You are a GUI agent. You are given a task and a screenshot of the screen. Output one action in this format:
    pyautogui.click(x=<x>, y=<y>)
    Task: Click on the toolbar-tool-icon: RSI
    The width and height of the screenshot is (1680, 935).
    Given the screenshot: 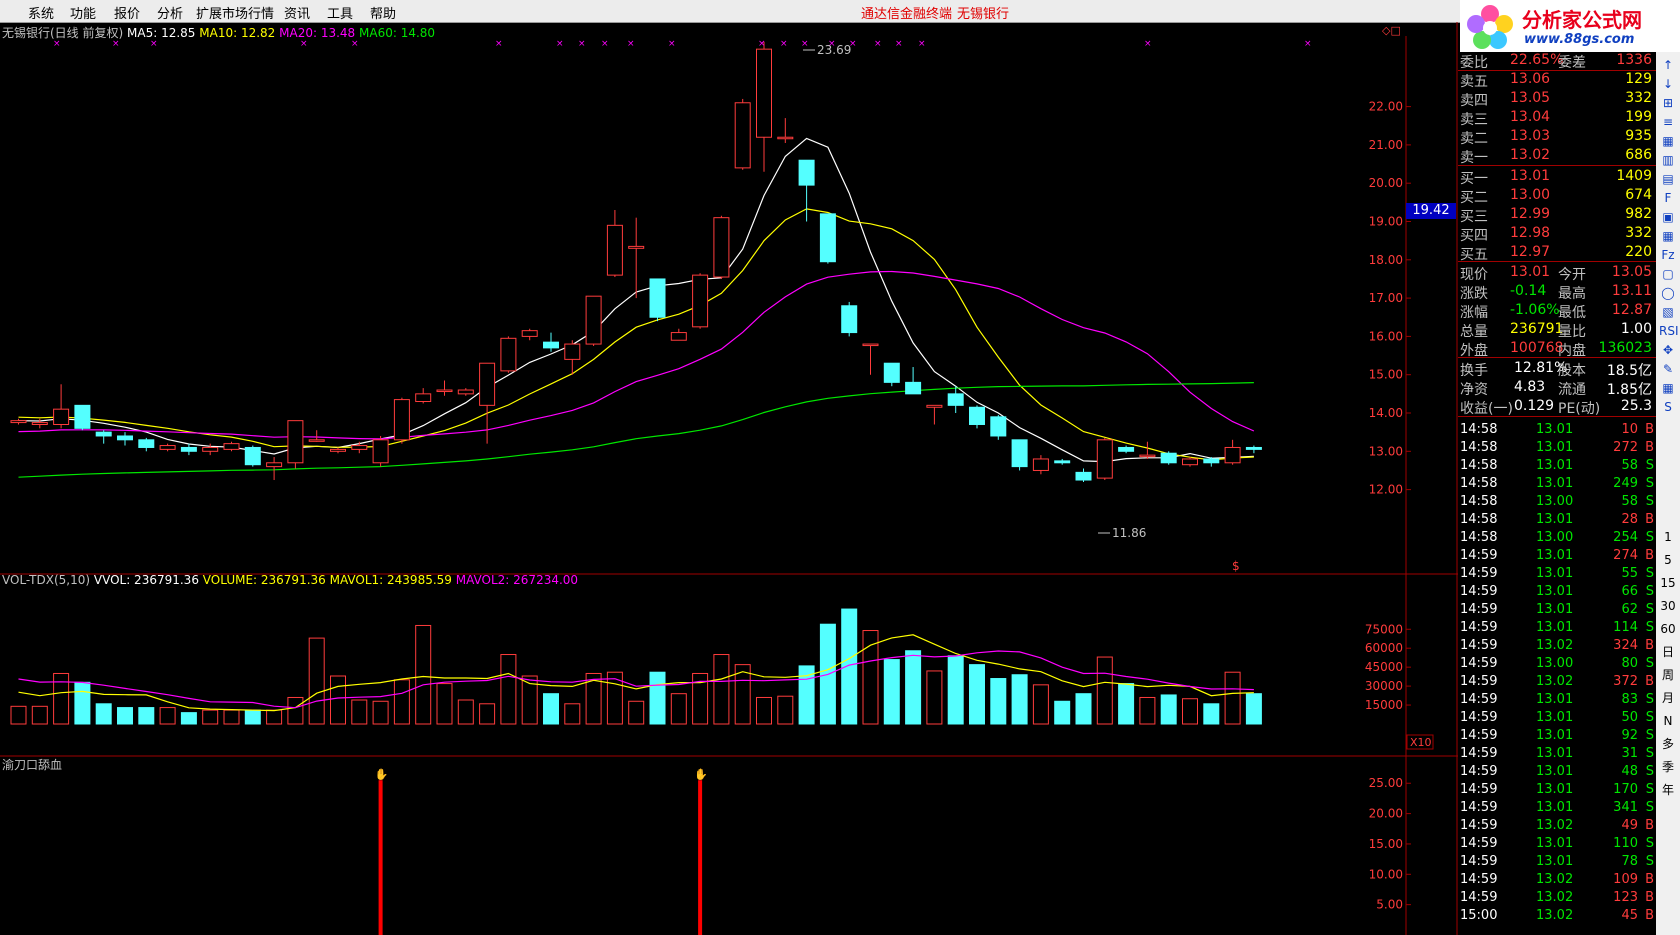 What is the action you would take?
    pyautogui.click(x=1669, y=331)
    